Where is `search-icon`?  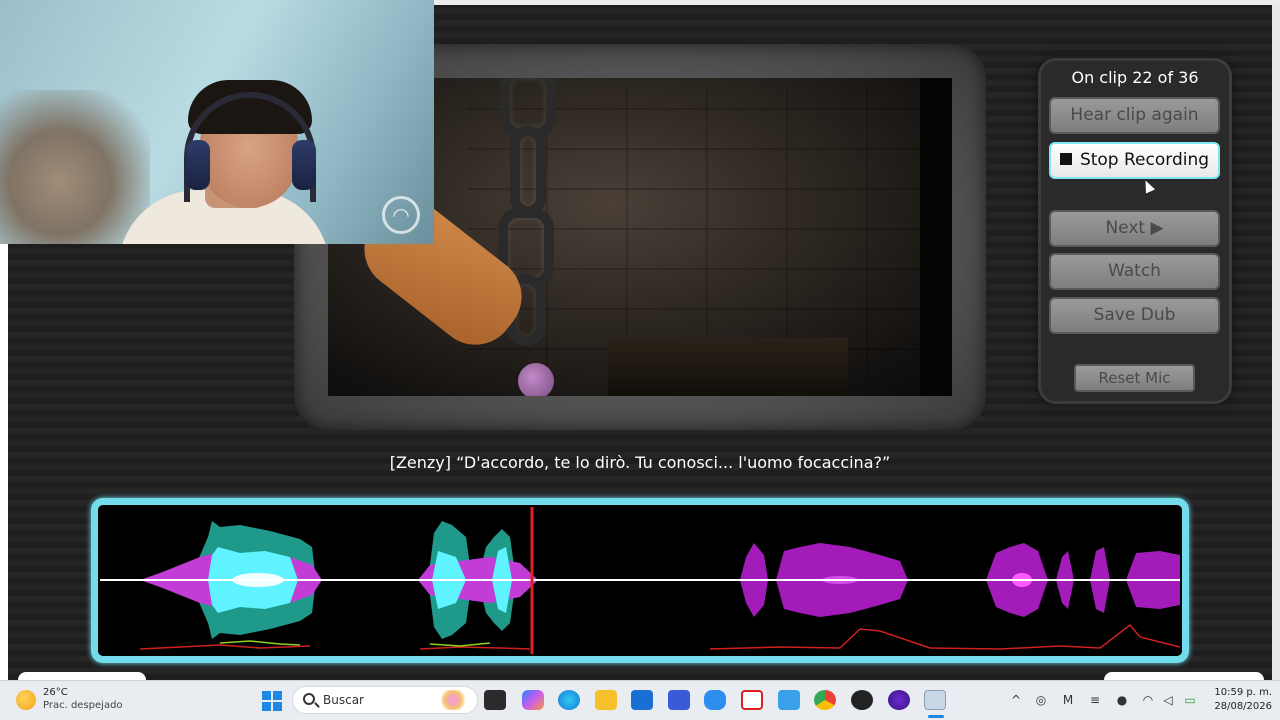
search-icon is located at coordinates (309, 699).